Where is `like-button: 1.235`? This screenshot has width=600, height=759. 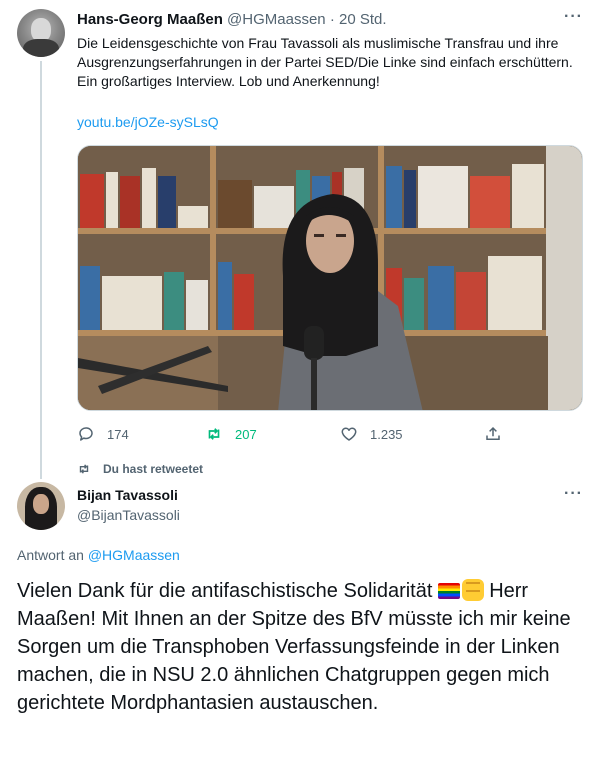 like-button: 1.235 is located at coordinates (371, 434).